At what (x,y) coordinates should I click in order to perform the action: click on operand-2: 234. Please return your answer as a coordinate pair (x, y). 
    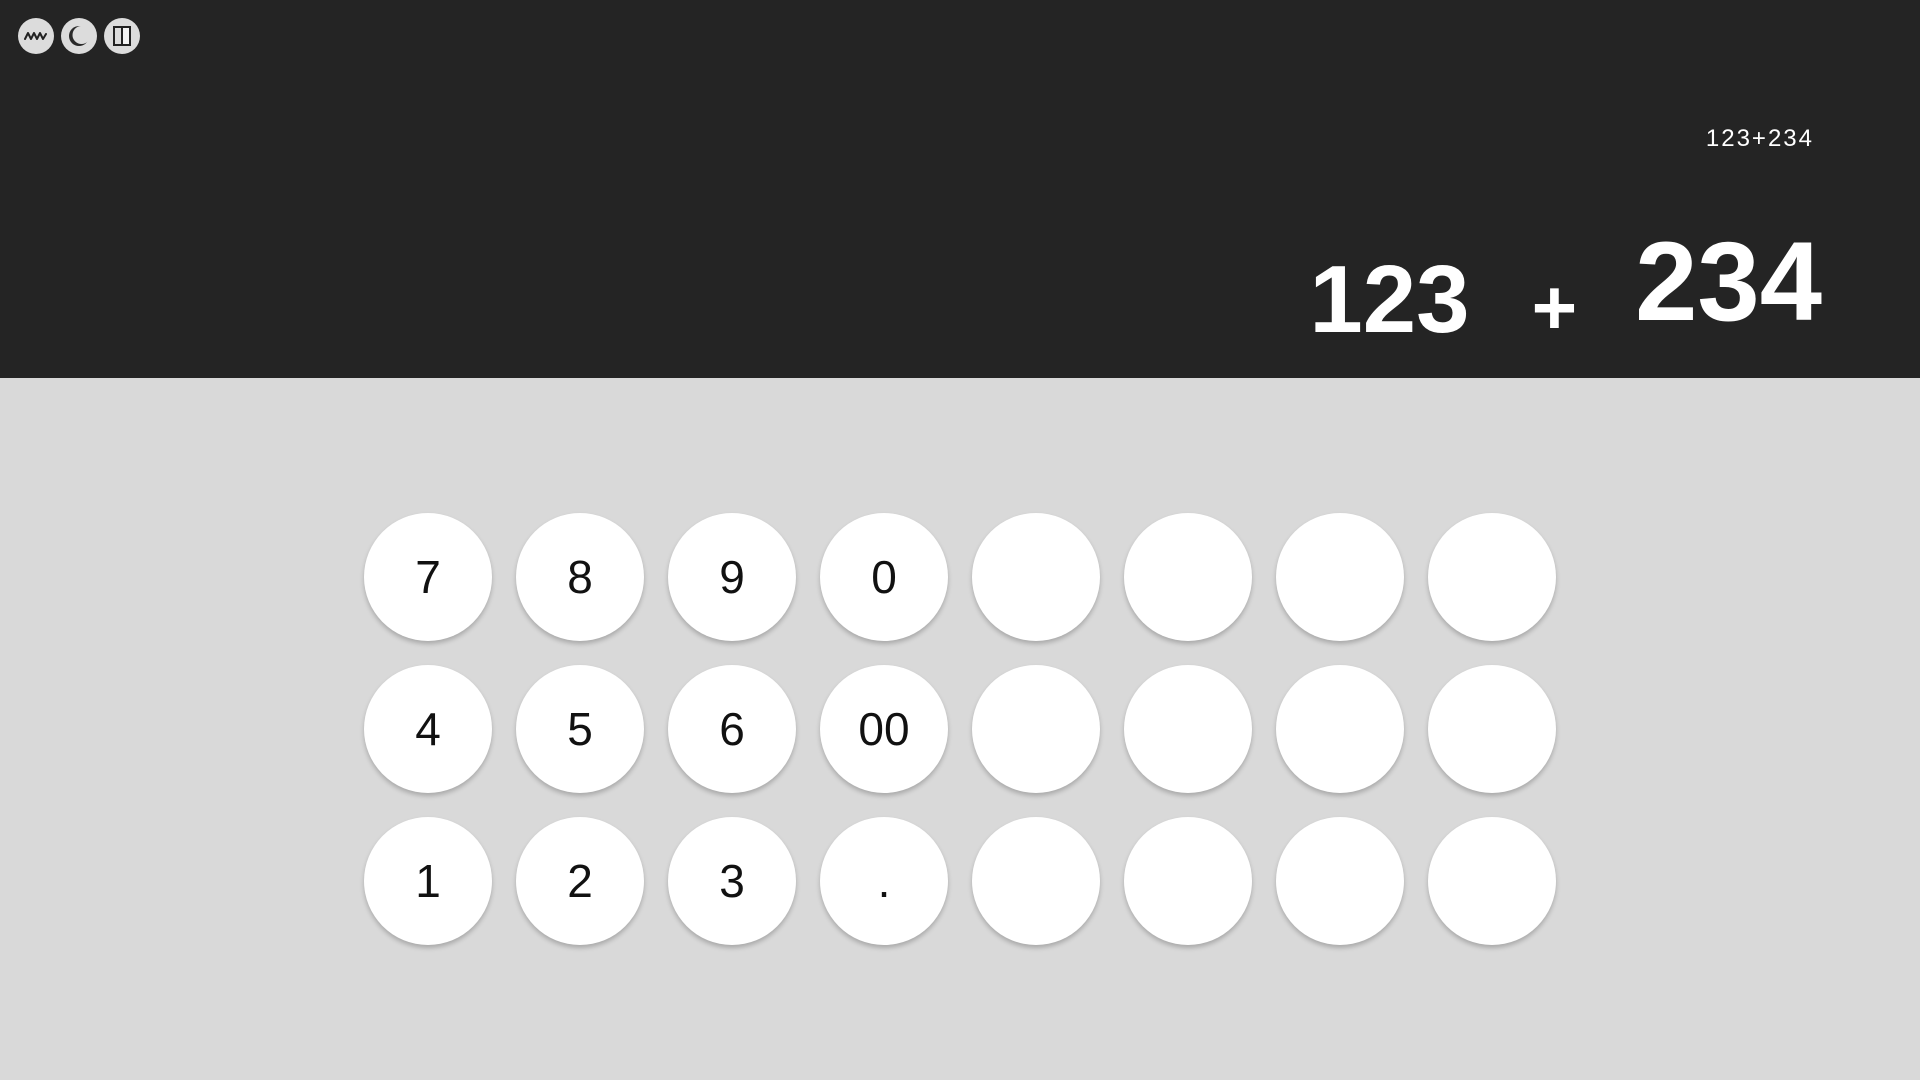
    Looking at the image, I should click on (1728, 281).